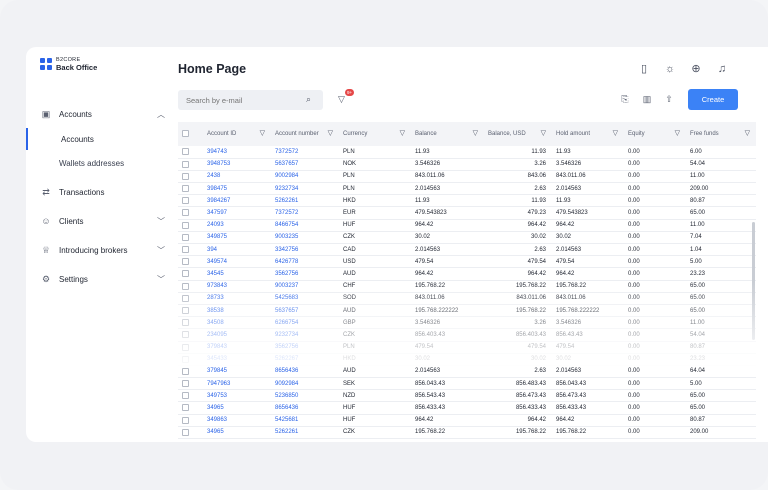 This screenshot has height=490, width=768. Describe the element at coordinates (447, 134) in the screenshot. I see `column-header: Balance ▽` at that location.